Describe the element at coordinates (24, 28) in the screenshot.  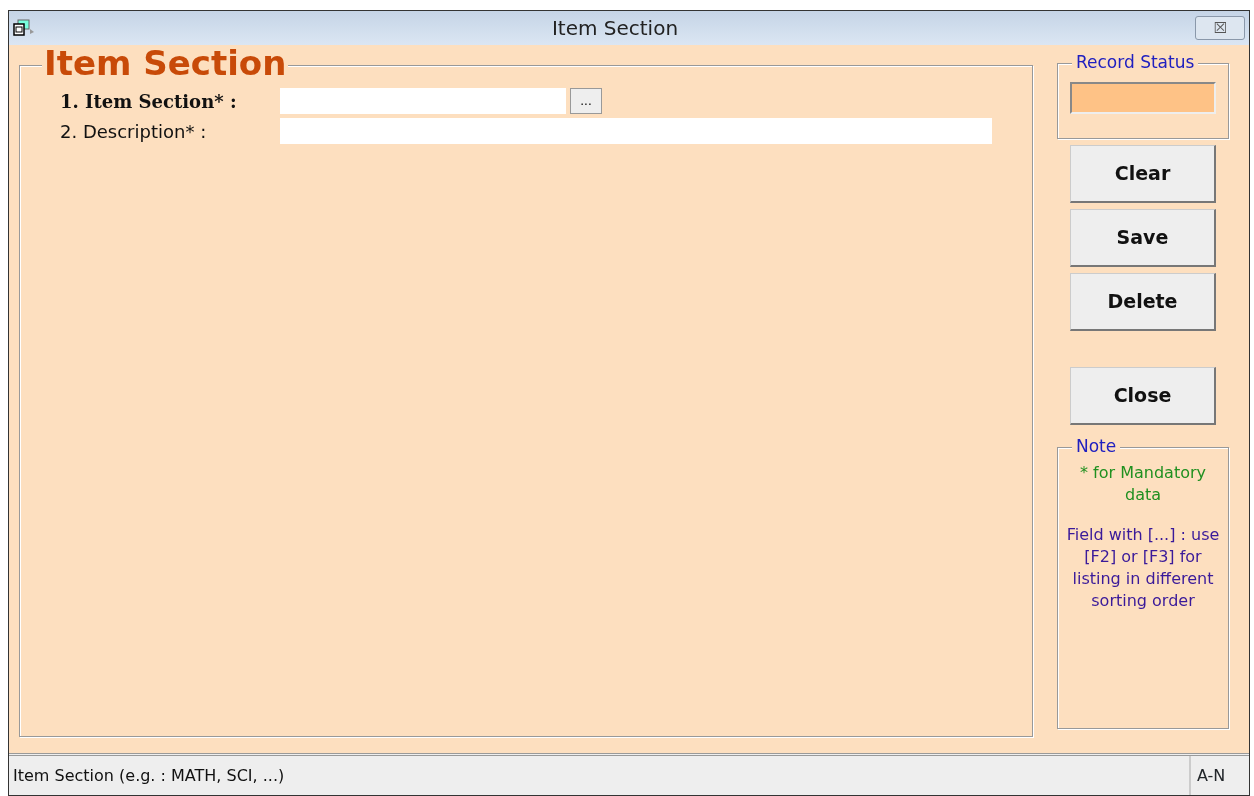
I see `window-icon` at that location.